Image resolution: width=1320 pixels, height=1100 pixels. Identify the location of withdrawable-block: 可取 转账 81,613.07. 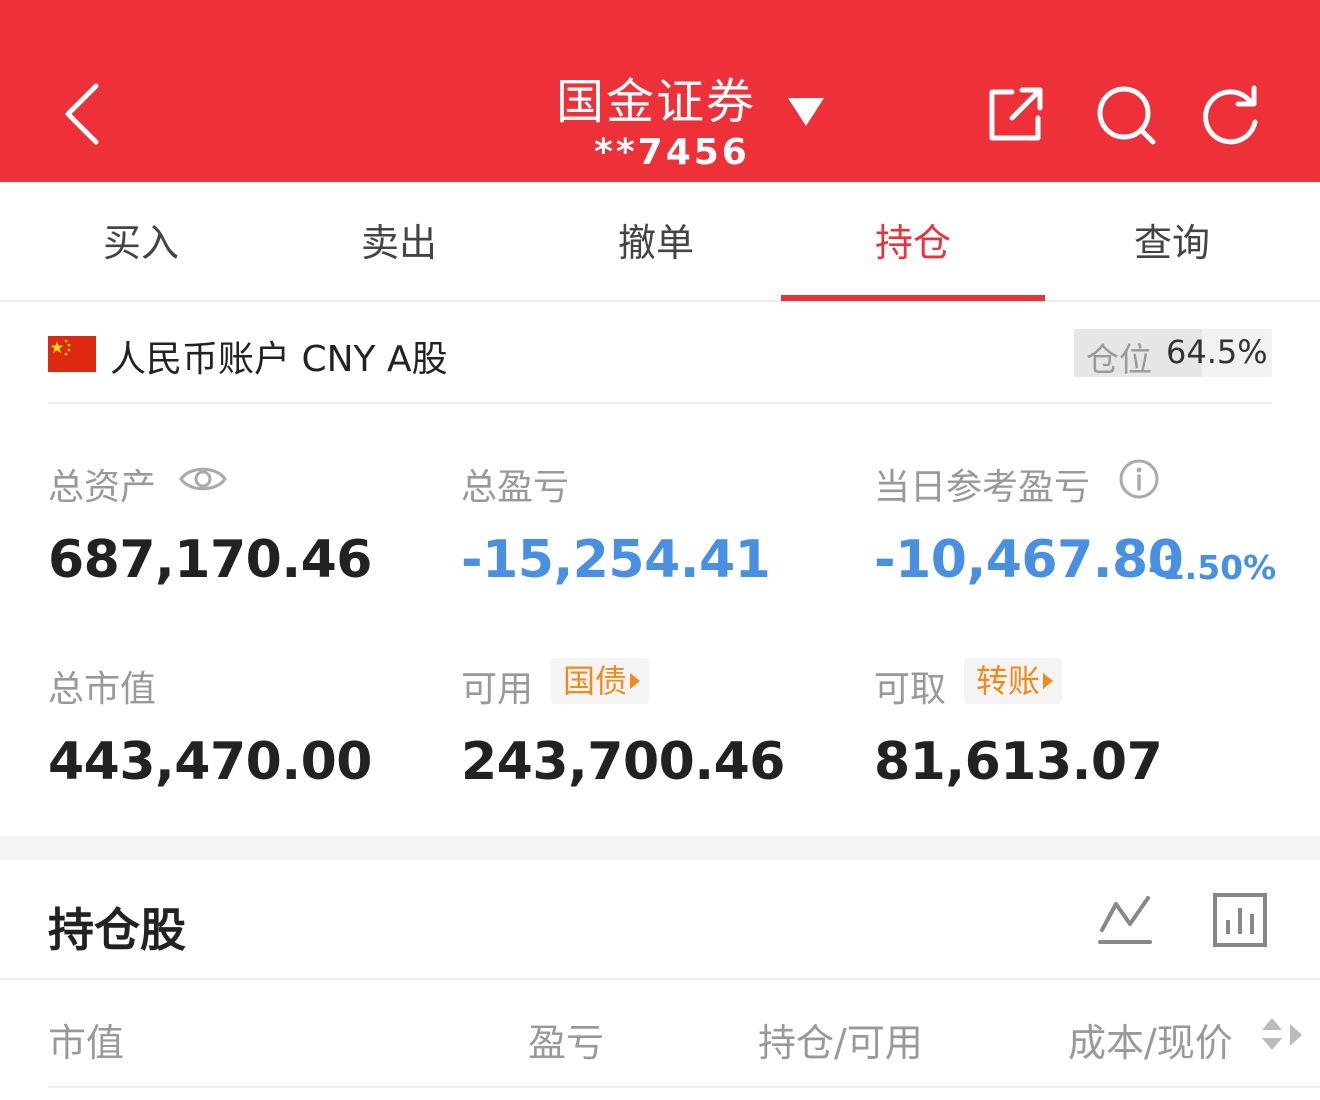
(1084, 734).